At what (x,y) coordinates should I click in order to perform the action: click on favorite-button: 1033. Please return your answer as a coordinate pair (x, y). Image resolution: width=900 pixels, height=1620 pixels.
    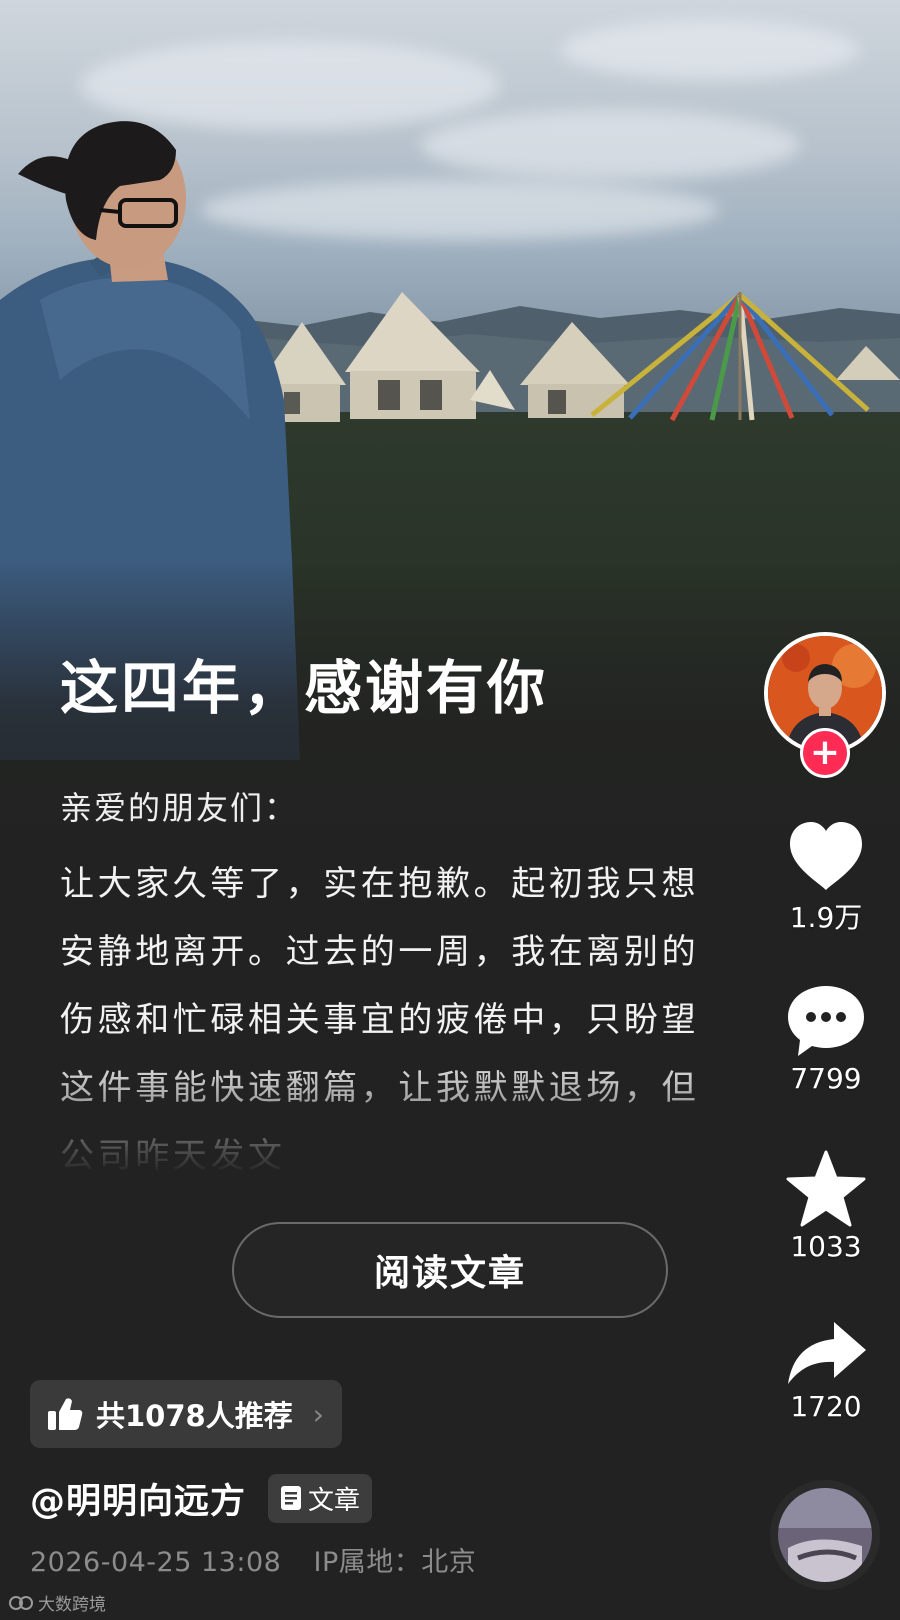
    Looking at the image, I should click on (826, 1206).